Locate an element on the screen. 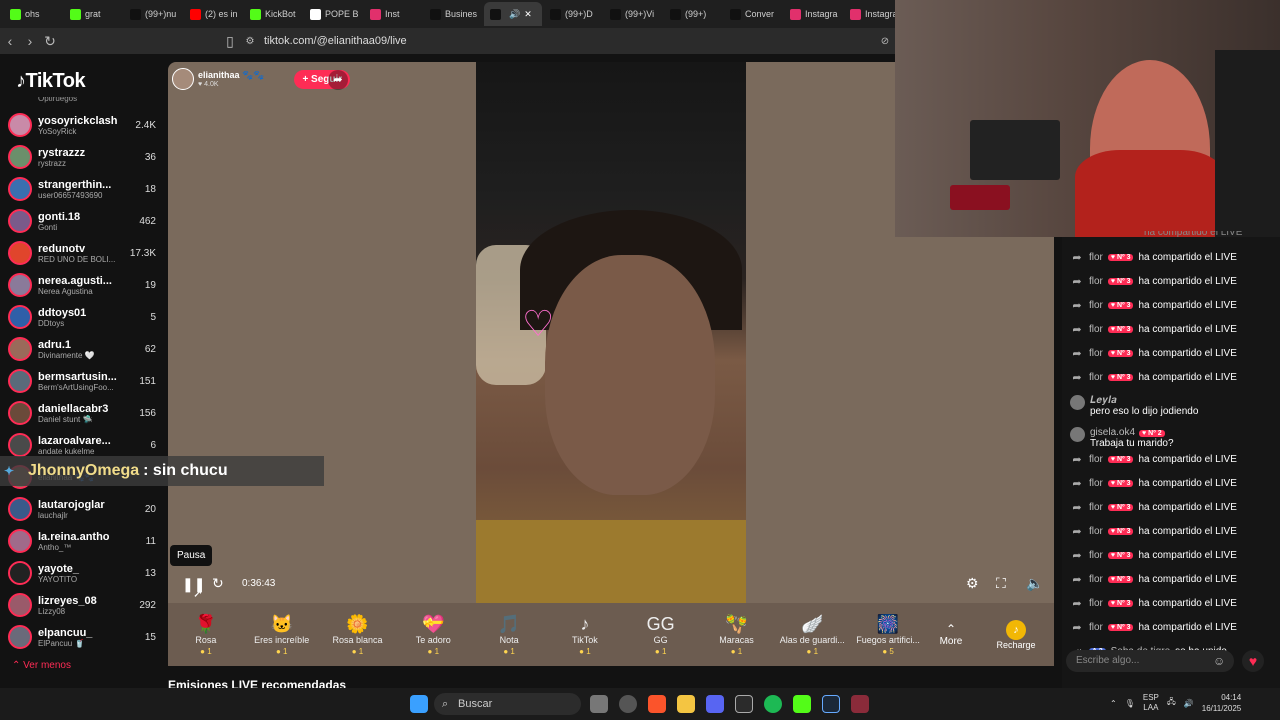  tab-close-icon: ✕ is located at coordinates (528, 14).